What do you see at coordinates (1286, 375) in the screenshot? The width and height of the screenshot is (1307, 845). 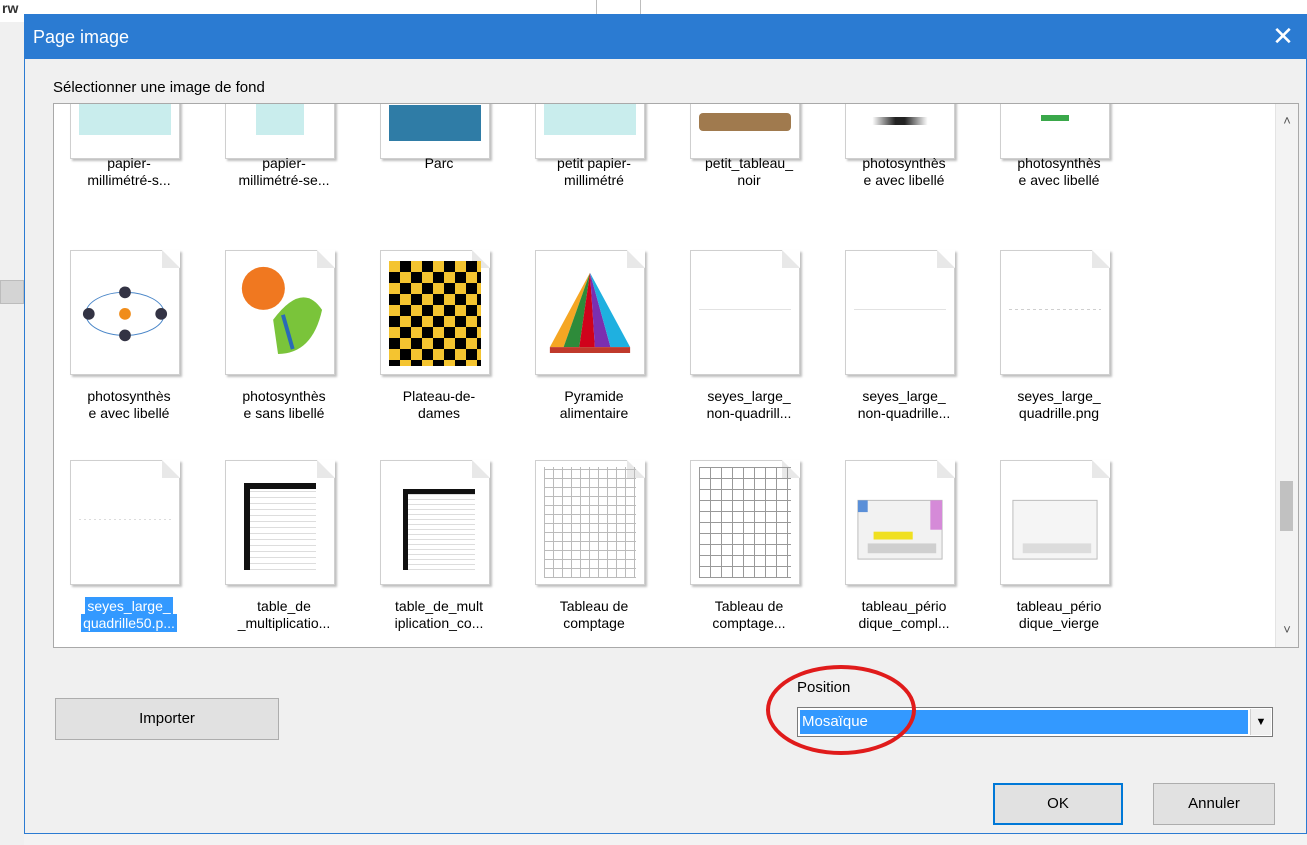 I see `gallery-scrollbar: ˄ ˅` at bounding box center [1286, 375].